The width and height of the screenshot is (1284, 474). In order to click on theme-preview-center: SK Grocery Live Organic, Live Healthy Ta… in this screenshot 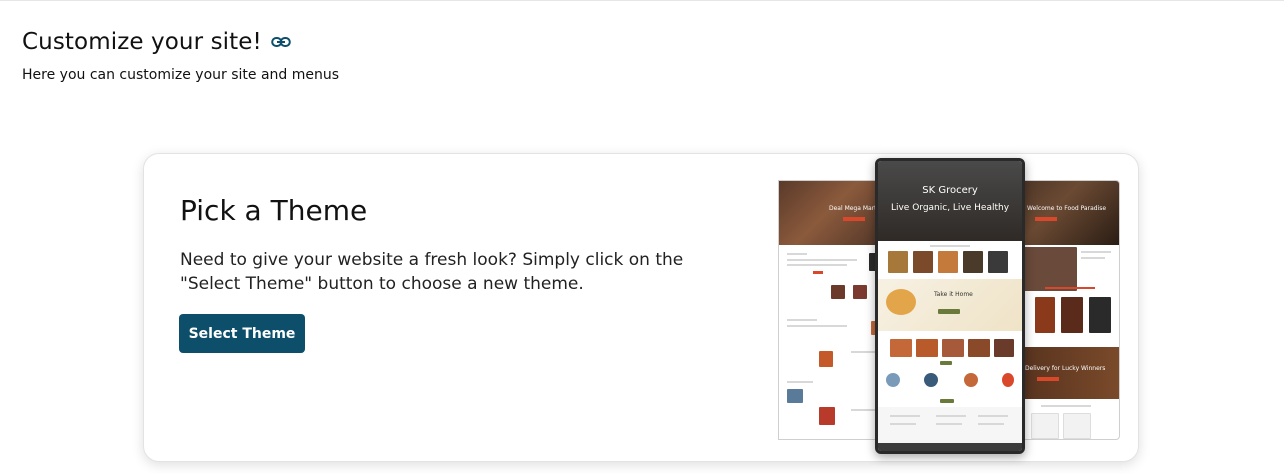, I will do `click(950, 306)`.